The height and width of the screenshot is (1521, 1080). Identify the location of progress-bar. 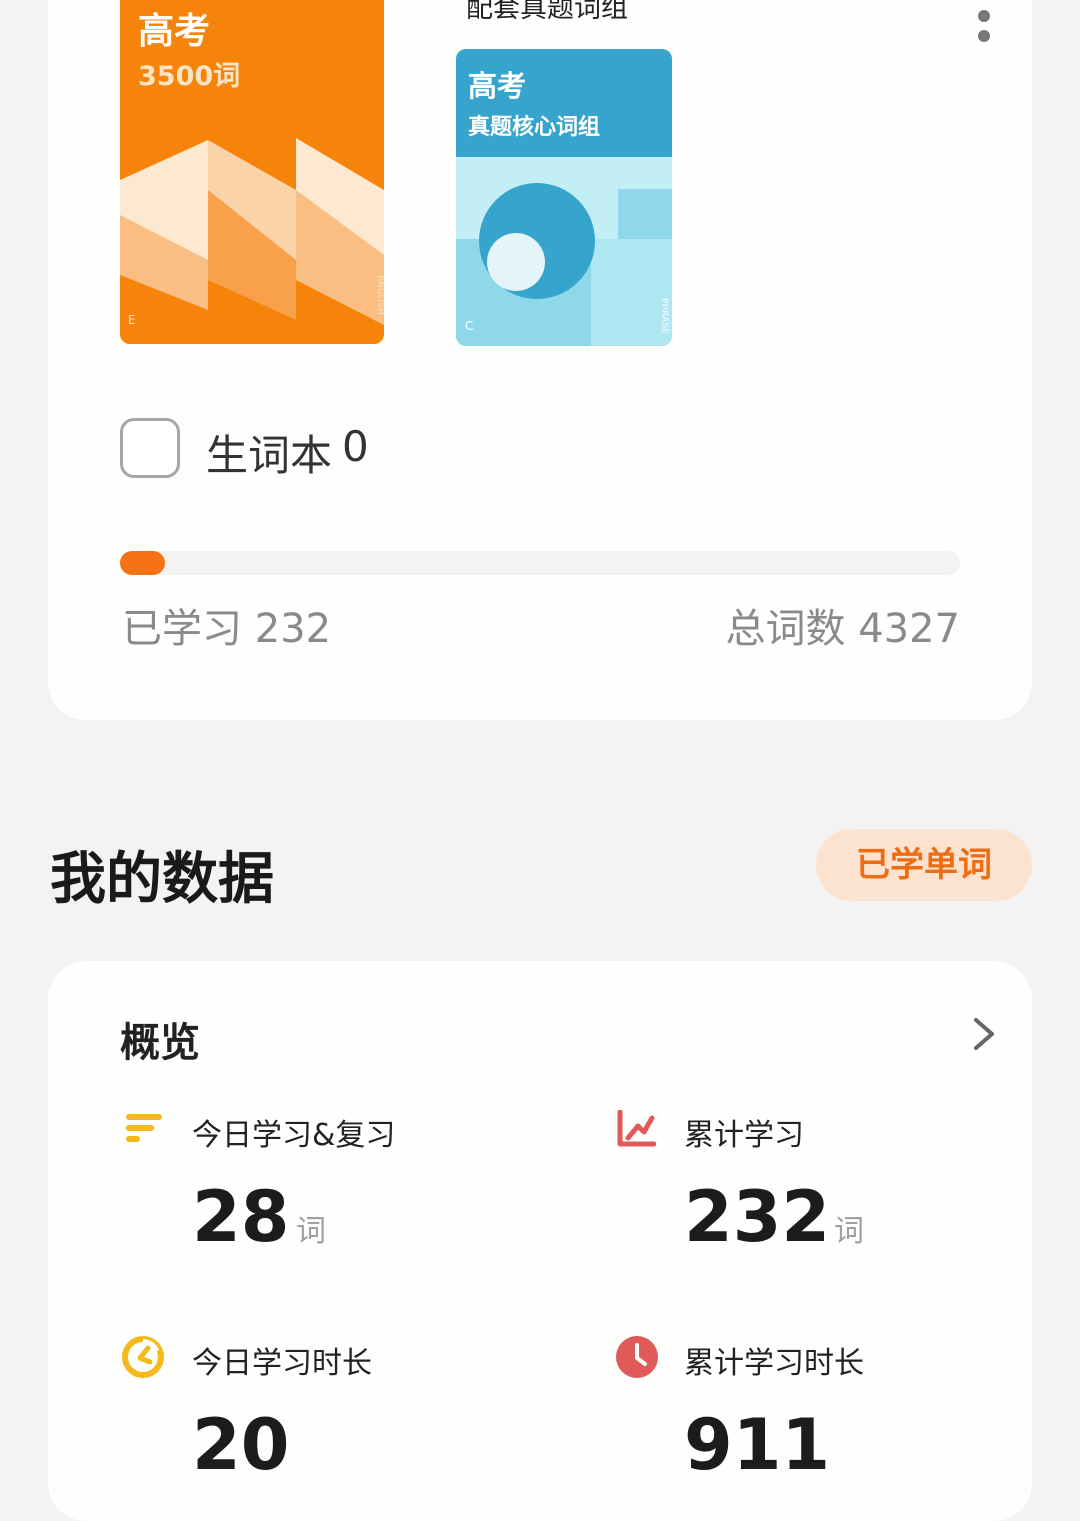
(540, 563).